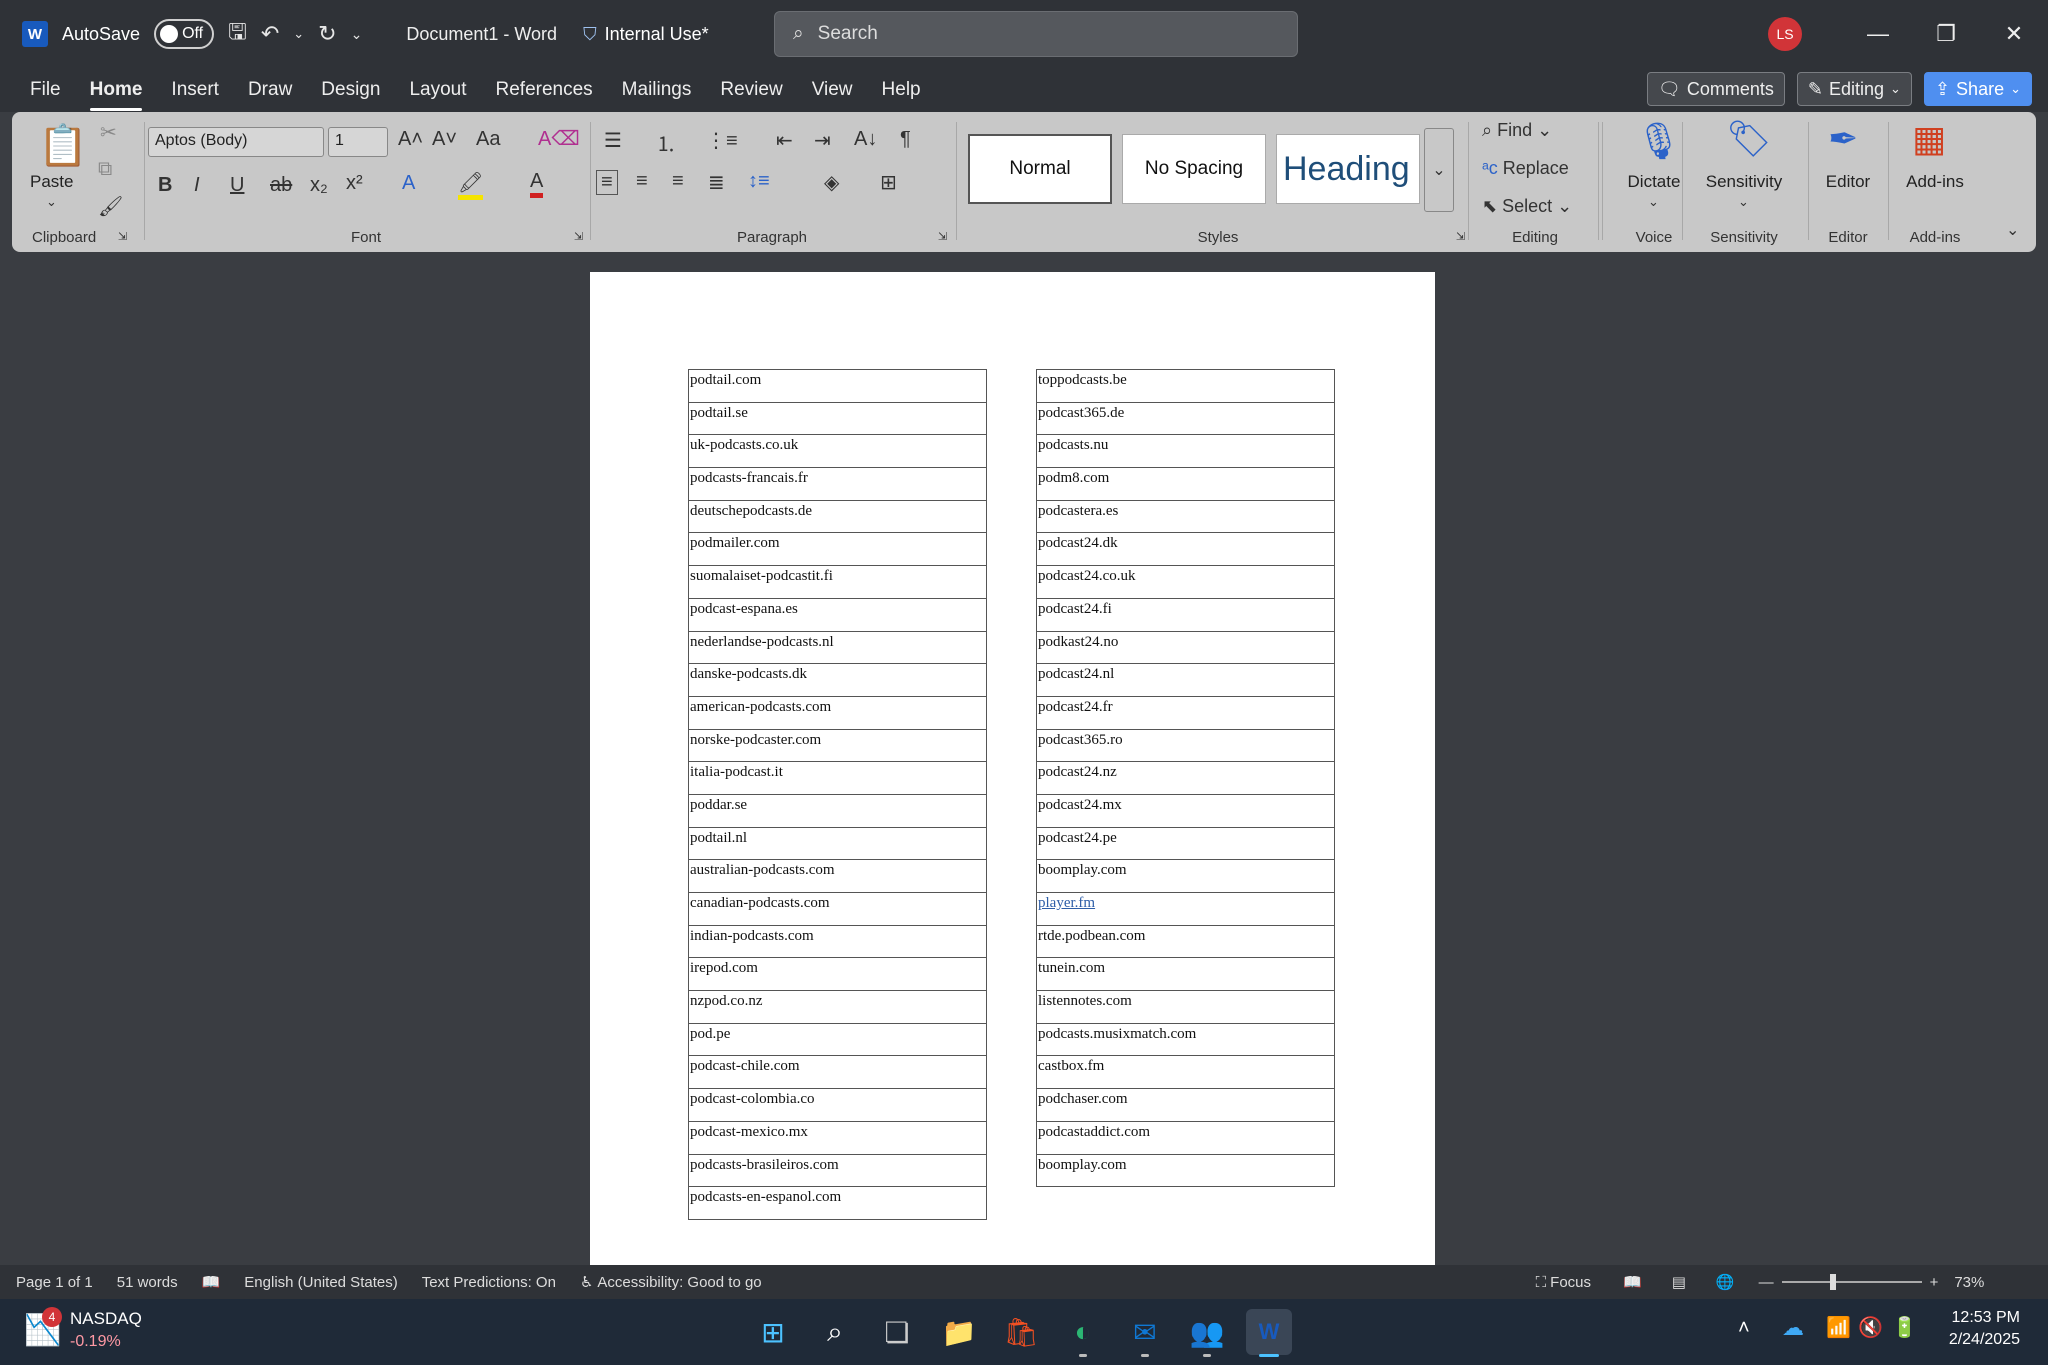  What do you see at coordinates (184, 34) in the screenshot?
I see `autosave-toggle: Off` at bounding box center [184, 34].